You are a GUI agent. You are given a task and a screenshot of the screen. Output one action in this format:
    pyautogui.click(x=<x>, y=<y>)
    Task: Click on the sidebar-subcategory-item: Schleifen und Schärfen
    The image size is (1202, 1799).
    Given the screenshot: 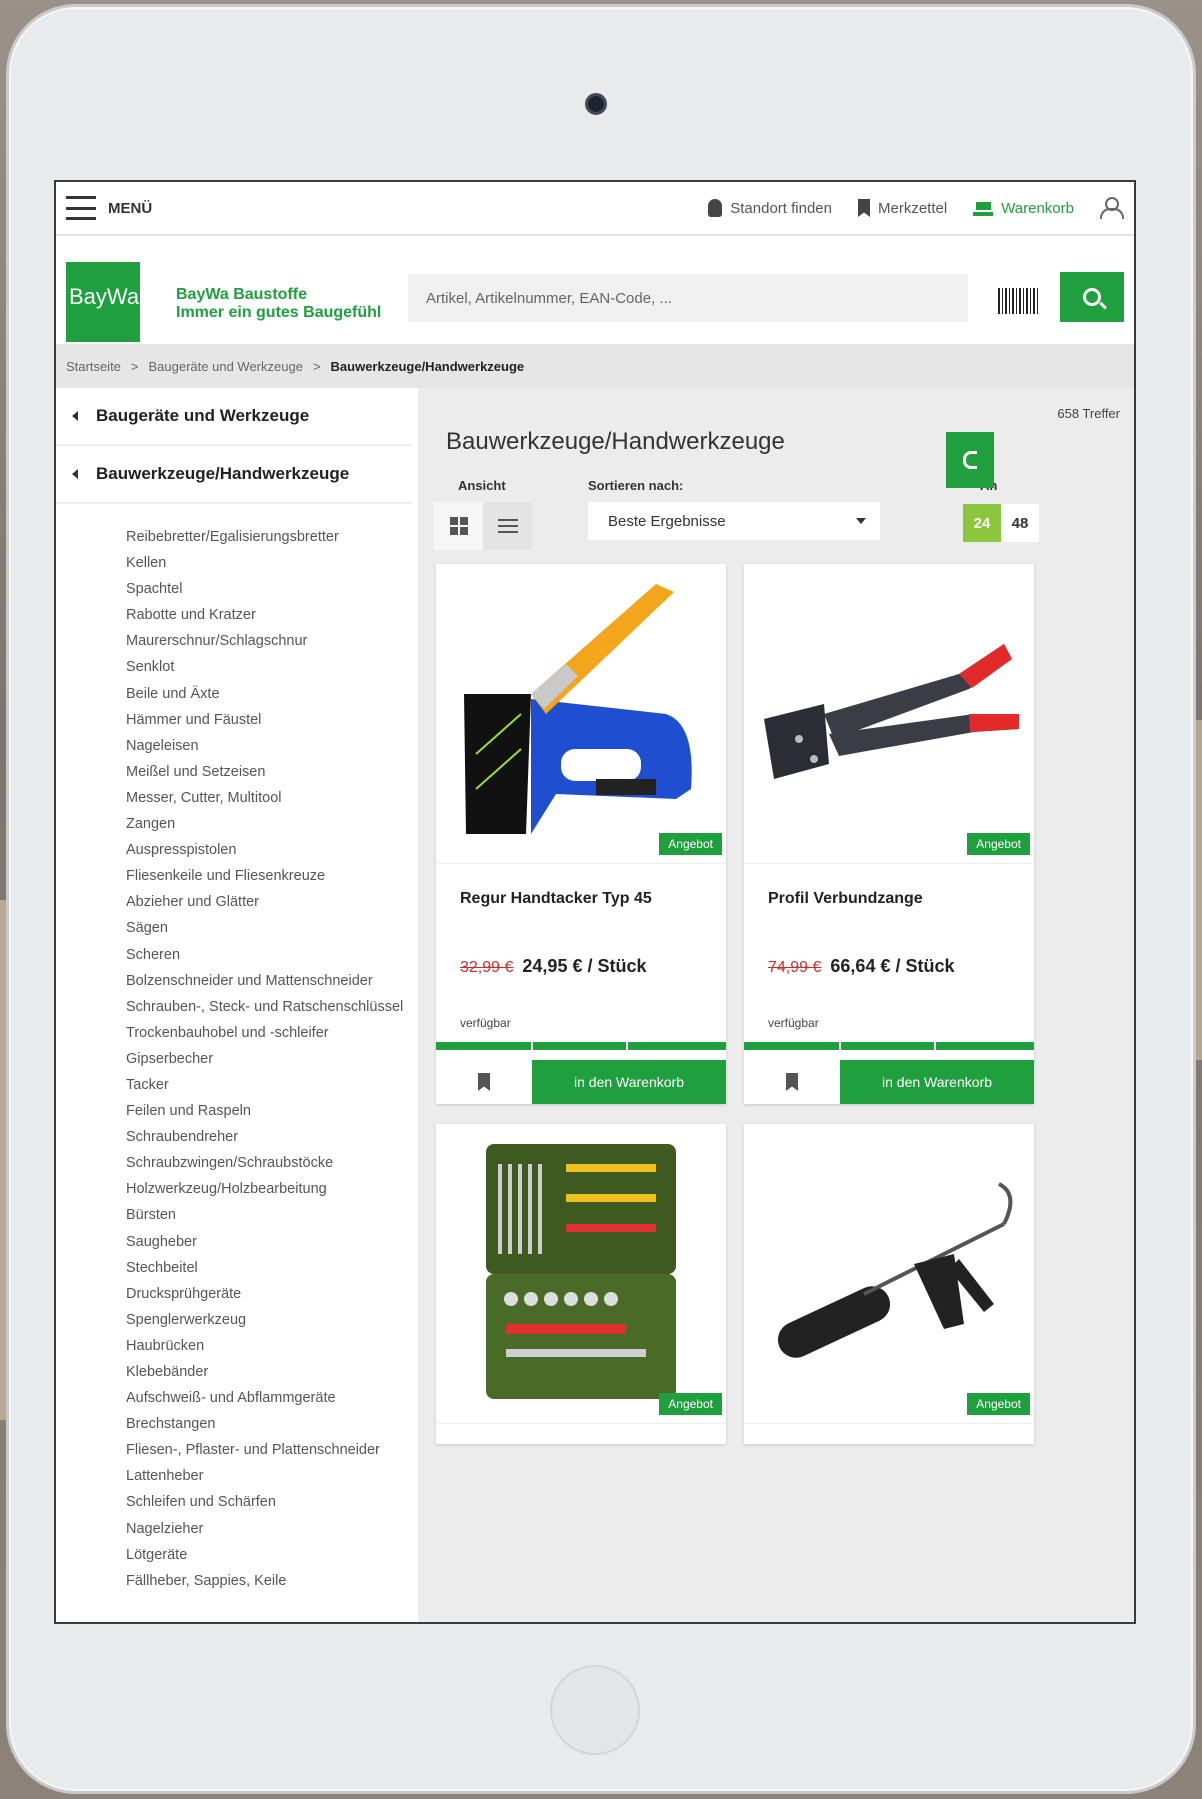 What is the action you would take?
    pyautogui.click(x=271, y=1502)
    